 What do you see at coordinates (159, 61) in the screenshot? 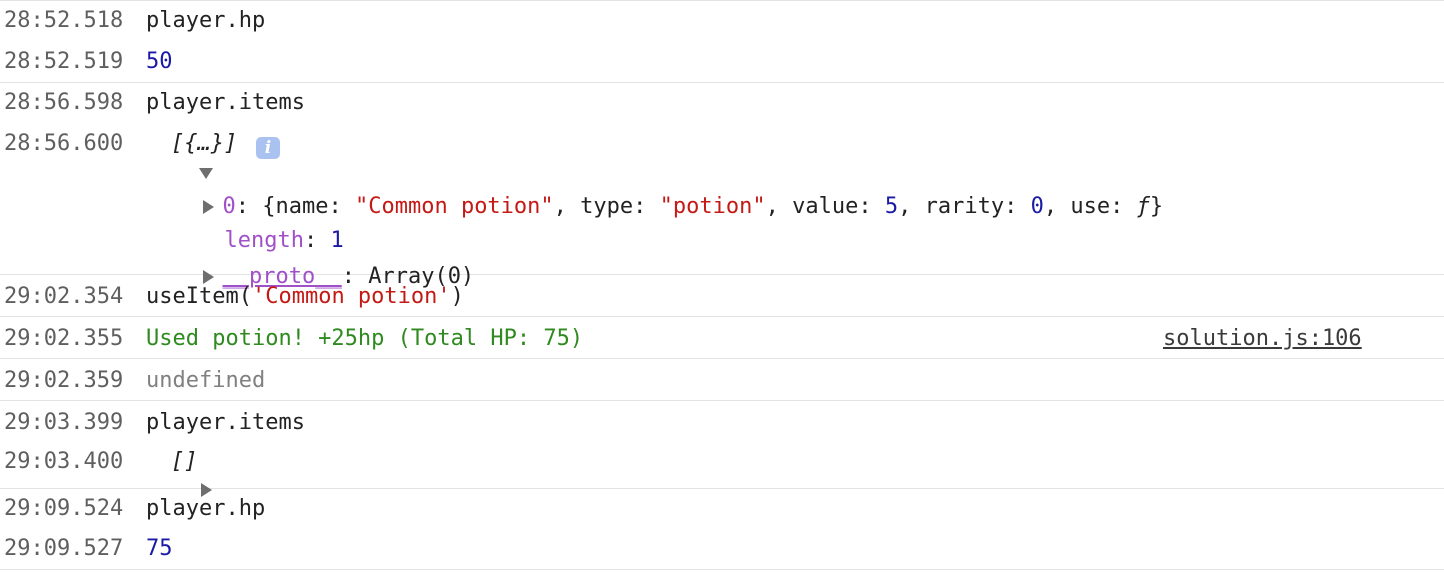
I see `console-result: 50` at bounding box center [159, 61].